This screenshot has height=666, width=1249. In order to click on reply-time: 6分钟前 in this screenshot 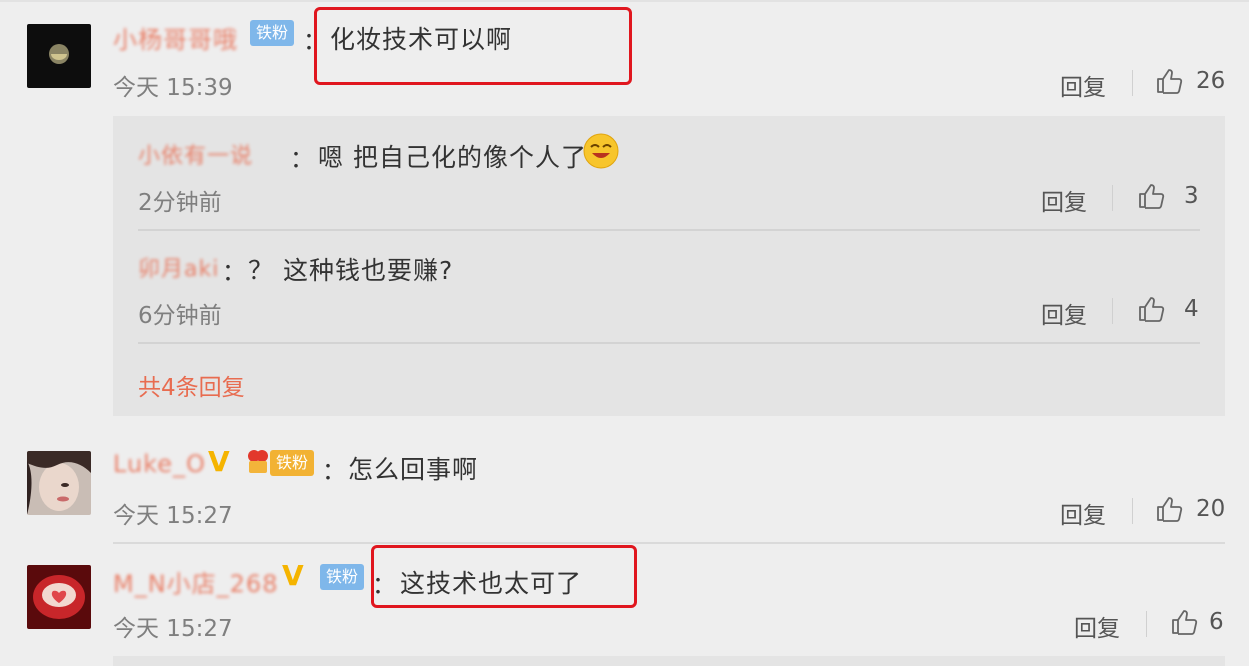, I will do `click(180, 316)`.